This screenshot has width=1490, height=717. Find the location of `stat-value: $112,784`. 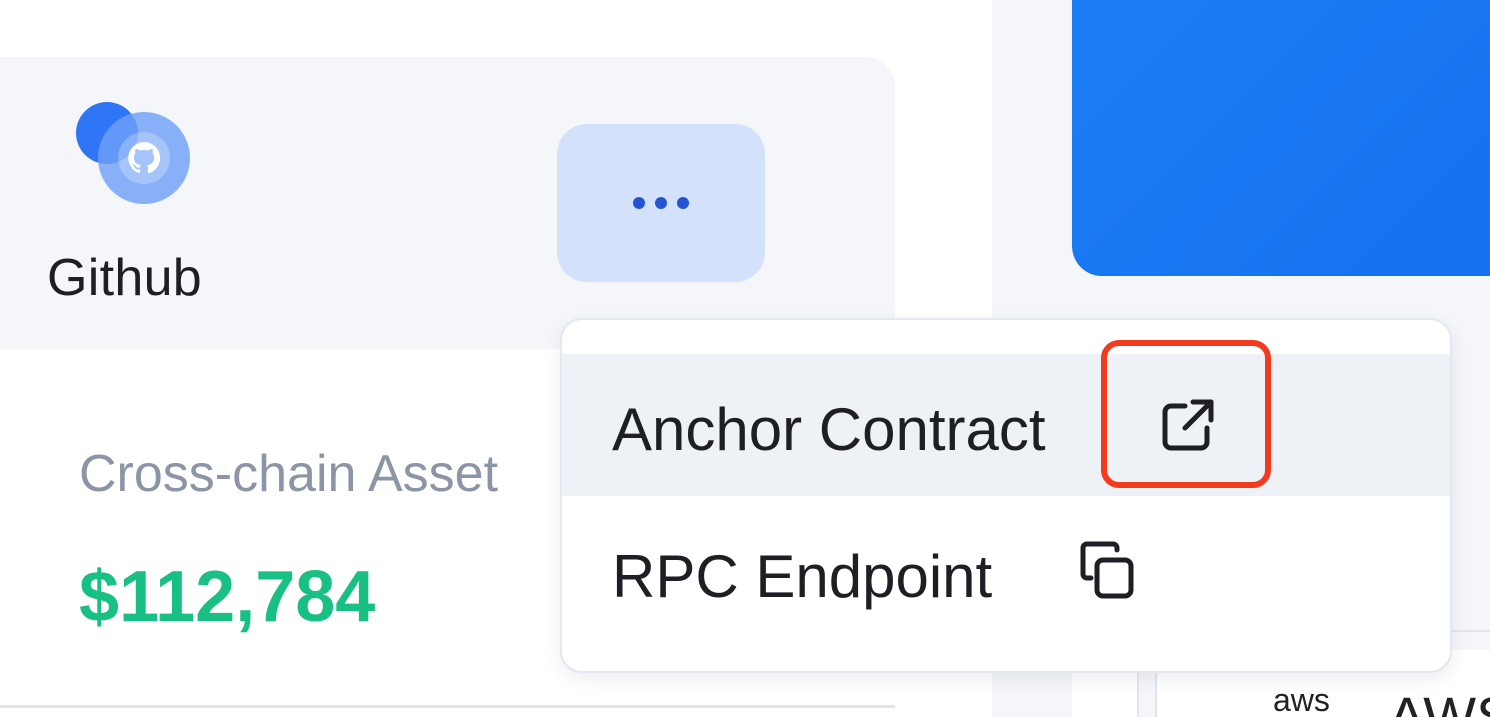

stat-value: $112,784 is located at coordinates (227, 597).